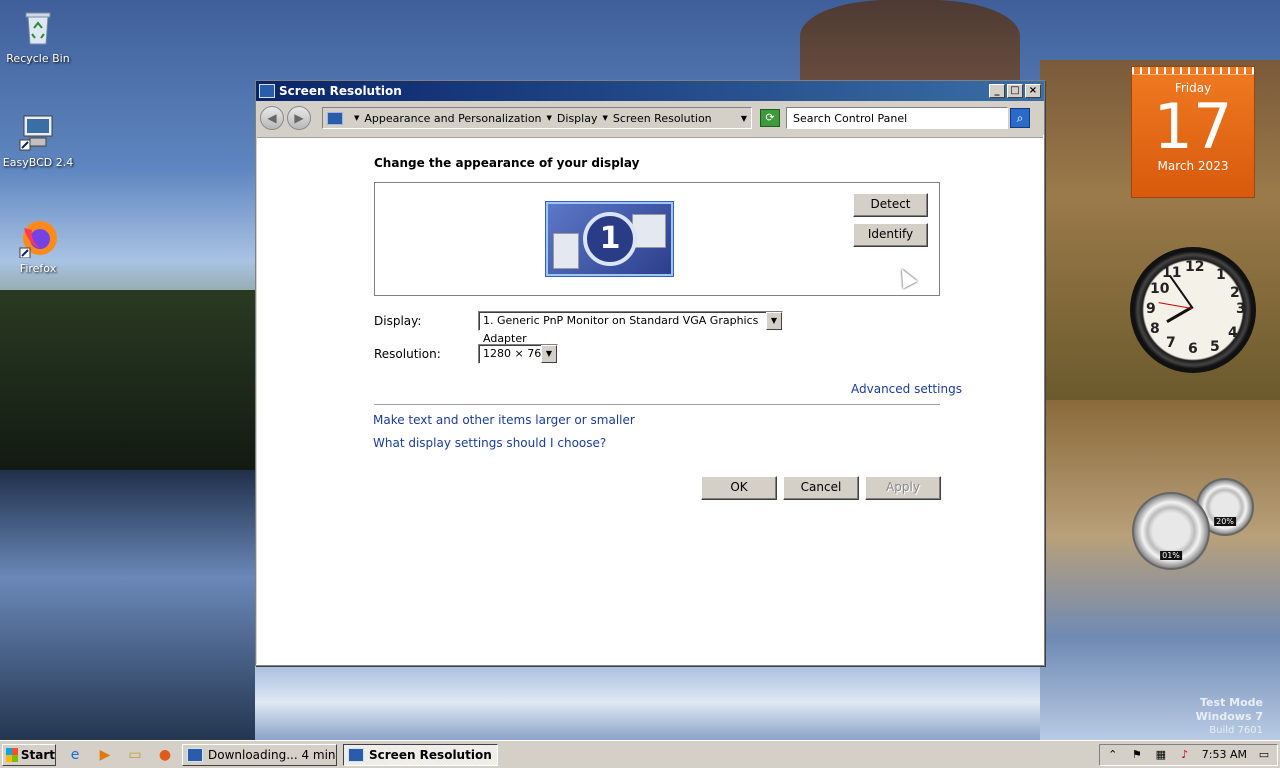  I want to click on cancel-button: Cancel, so click(821, 488).